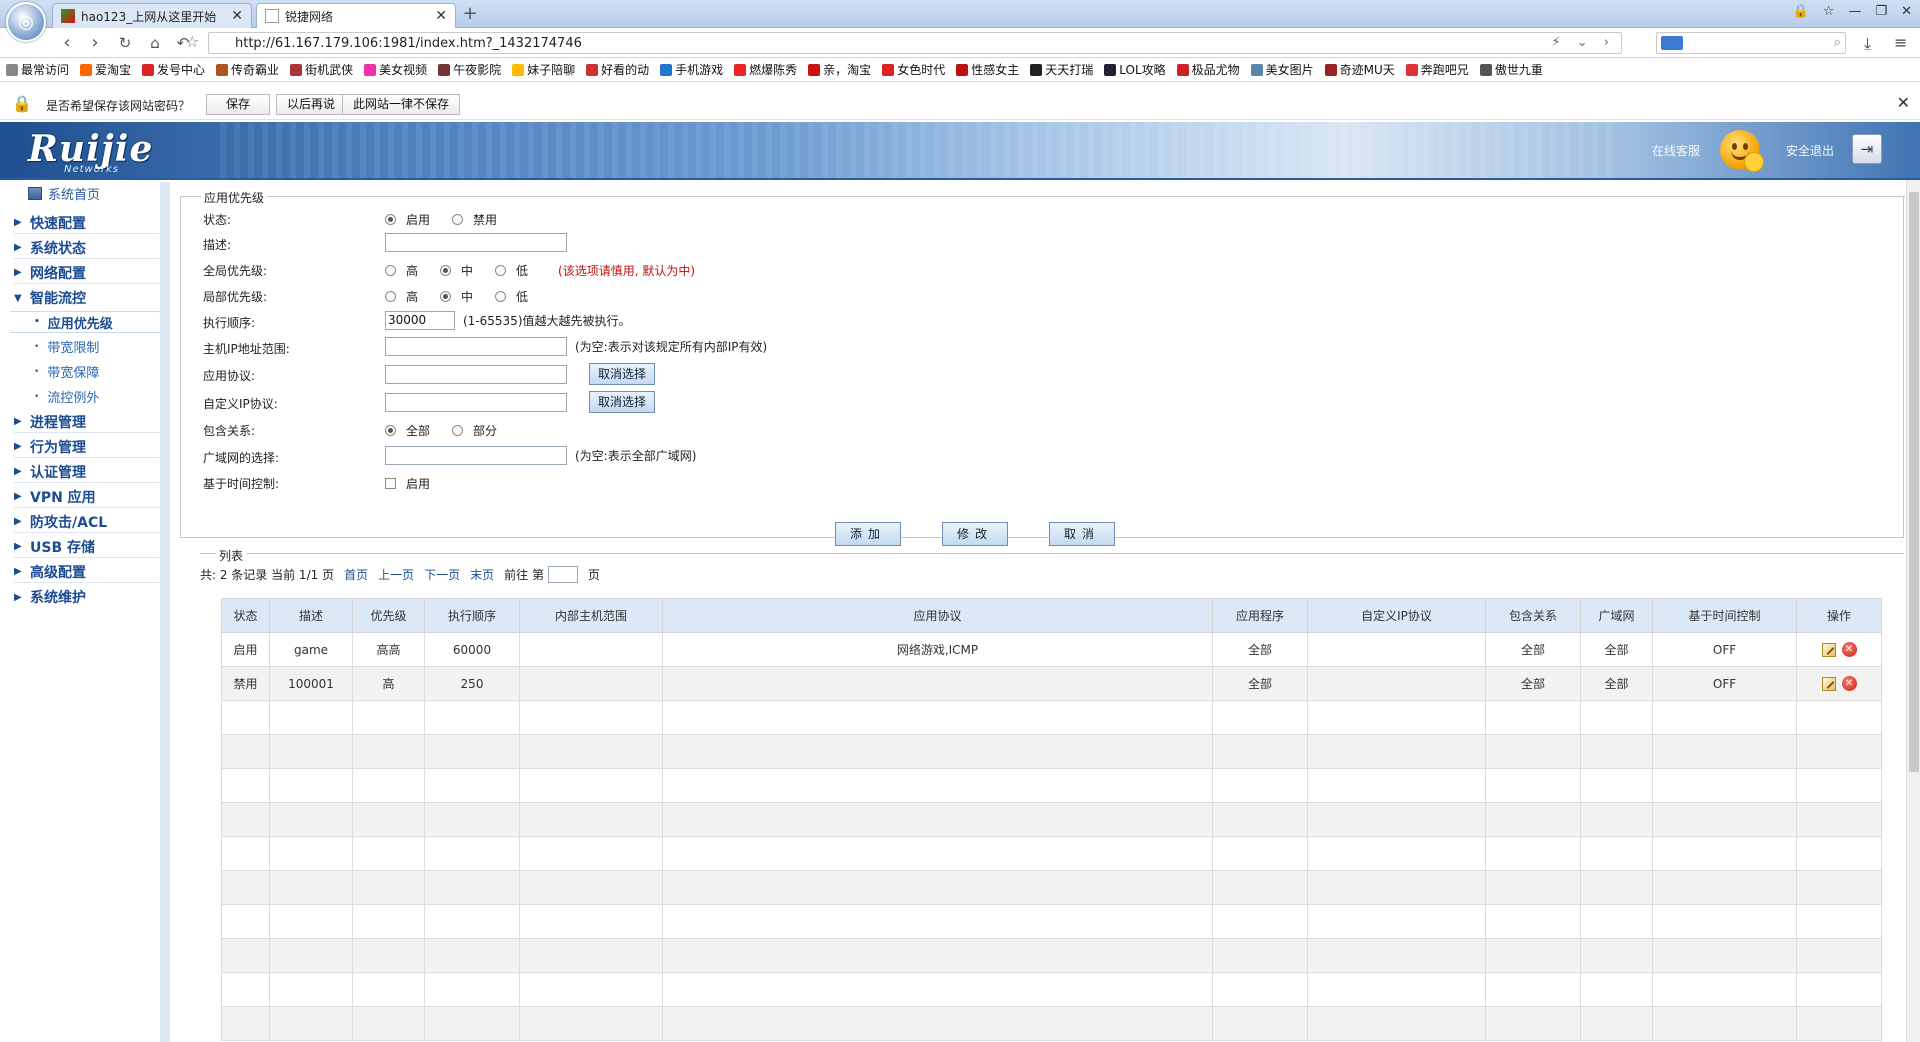 The image size is (1920, 1042). What do you see at coordinates (1867, 44) in the screenshot?
I see `download-icon: ⤓` at bounding box center [1867, 44].